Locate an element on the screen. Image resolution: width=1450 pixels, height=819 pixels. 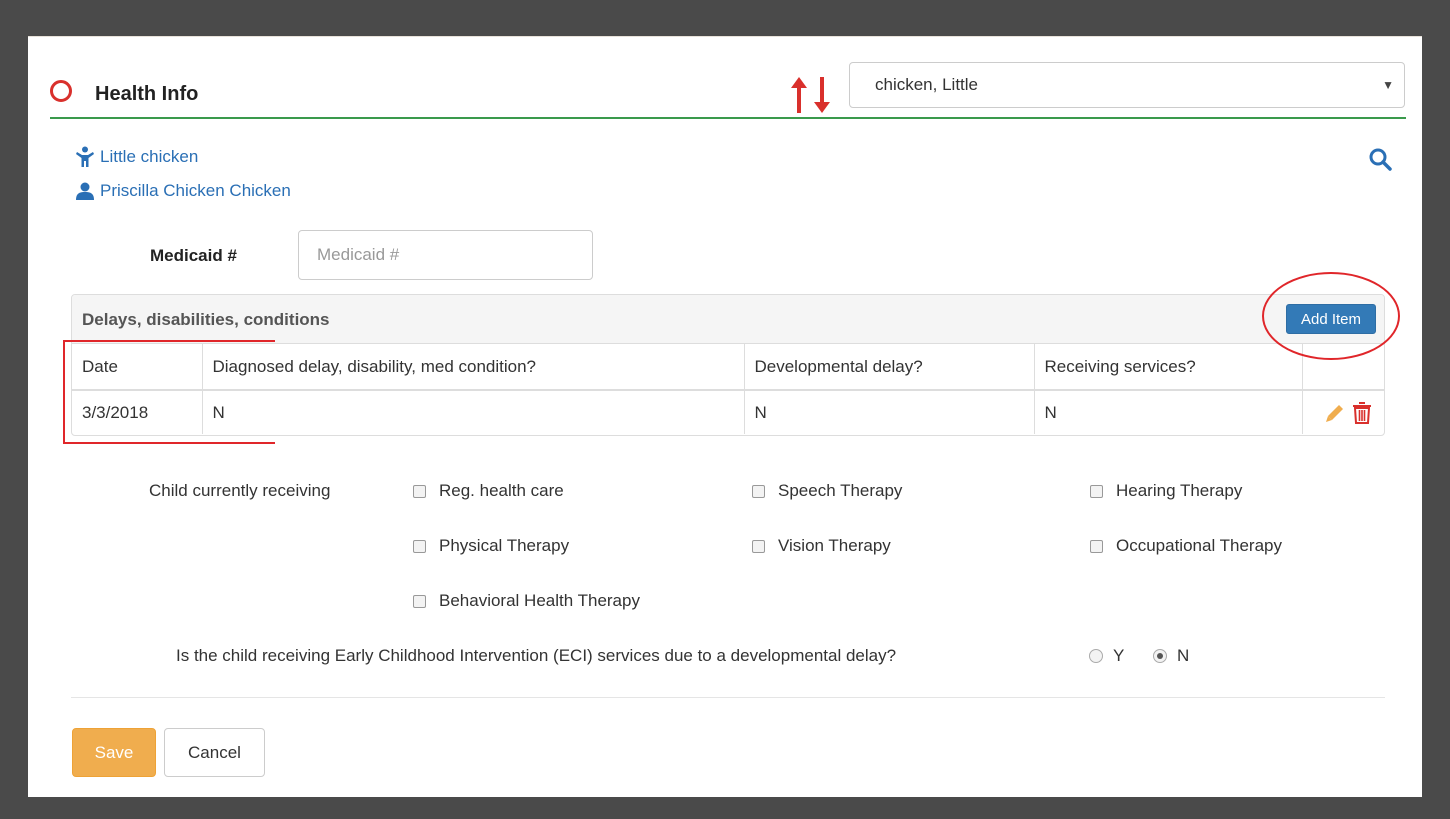
add-item-button: Add Item is located at coordinates (1331, 319).